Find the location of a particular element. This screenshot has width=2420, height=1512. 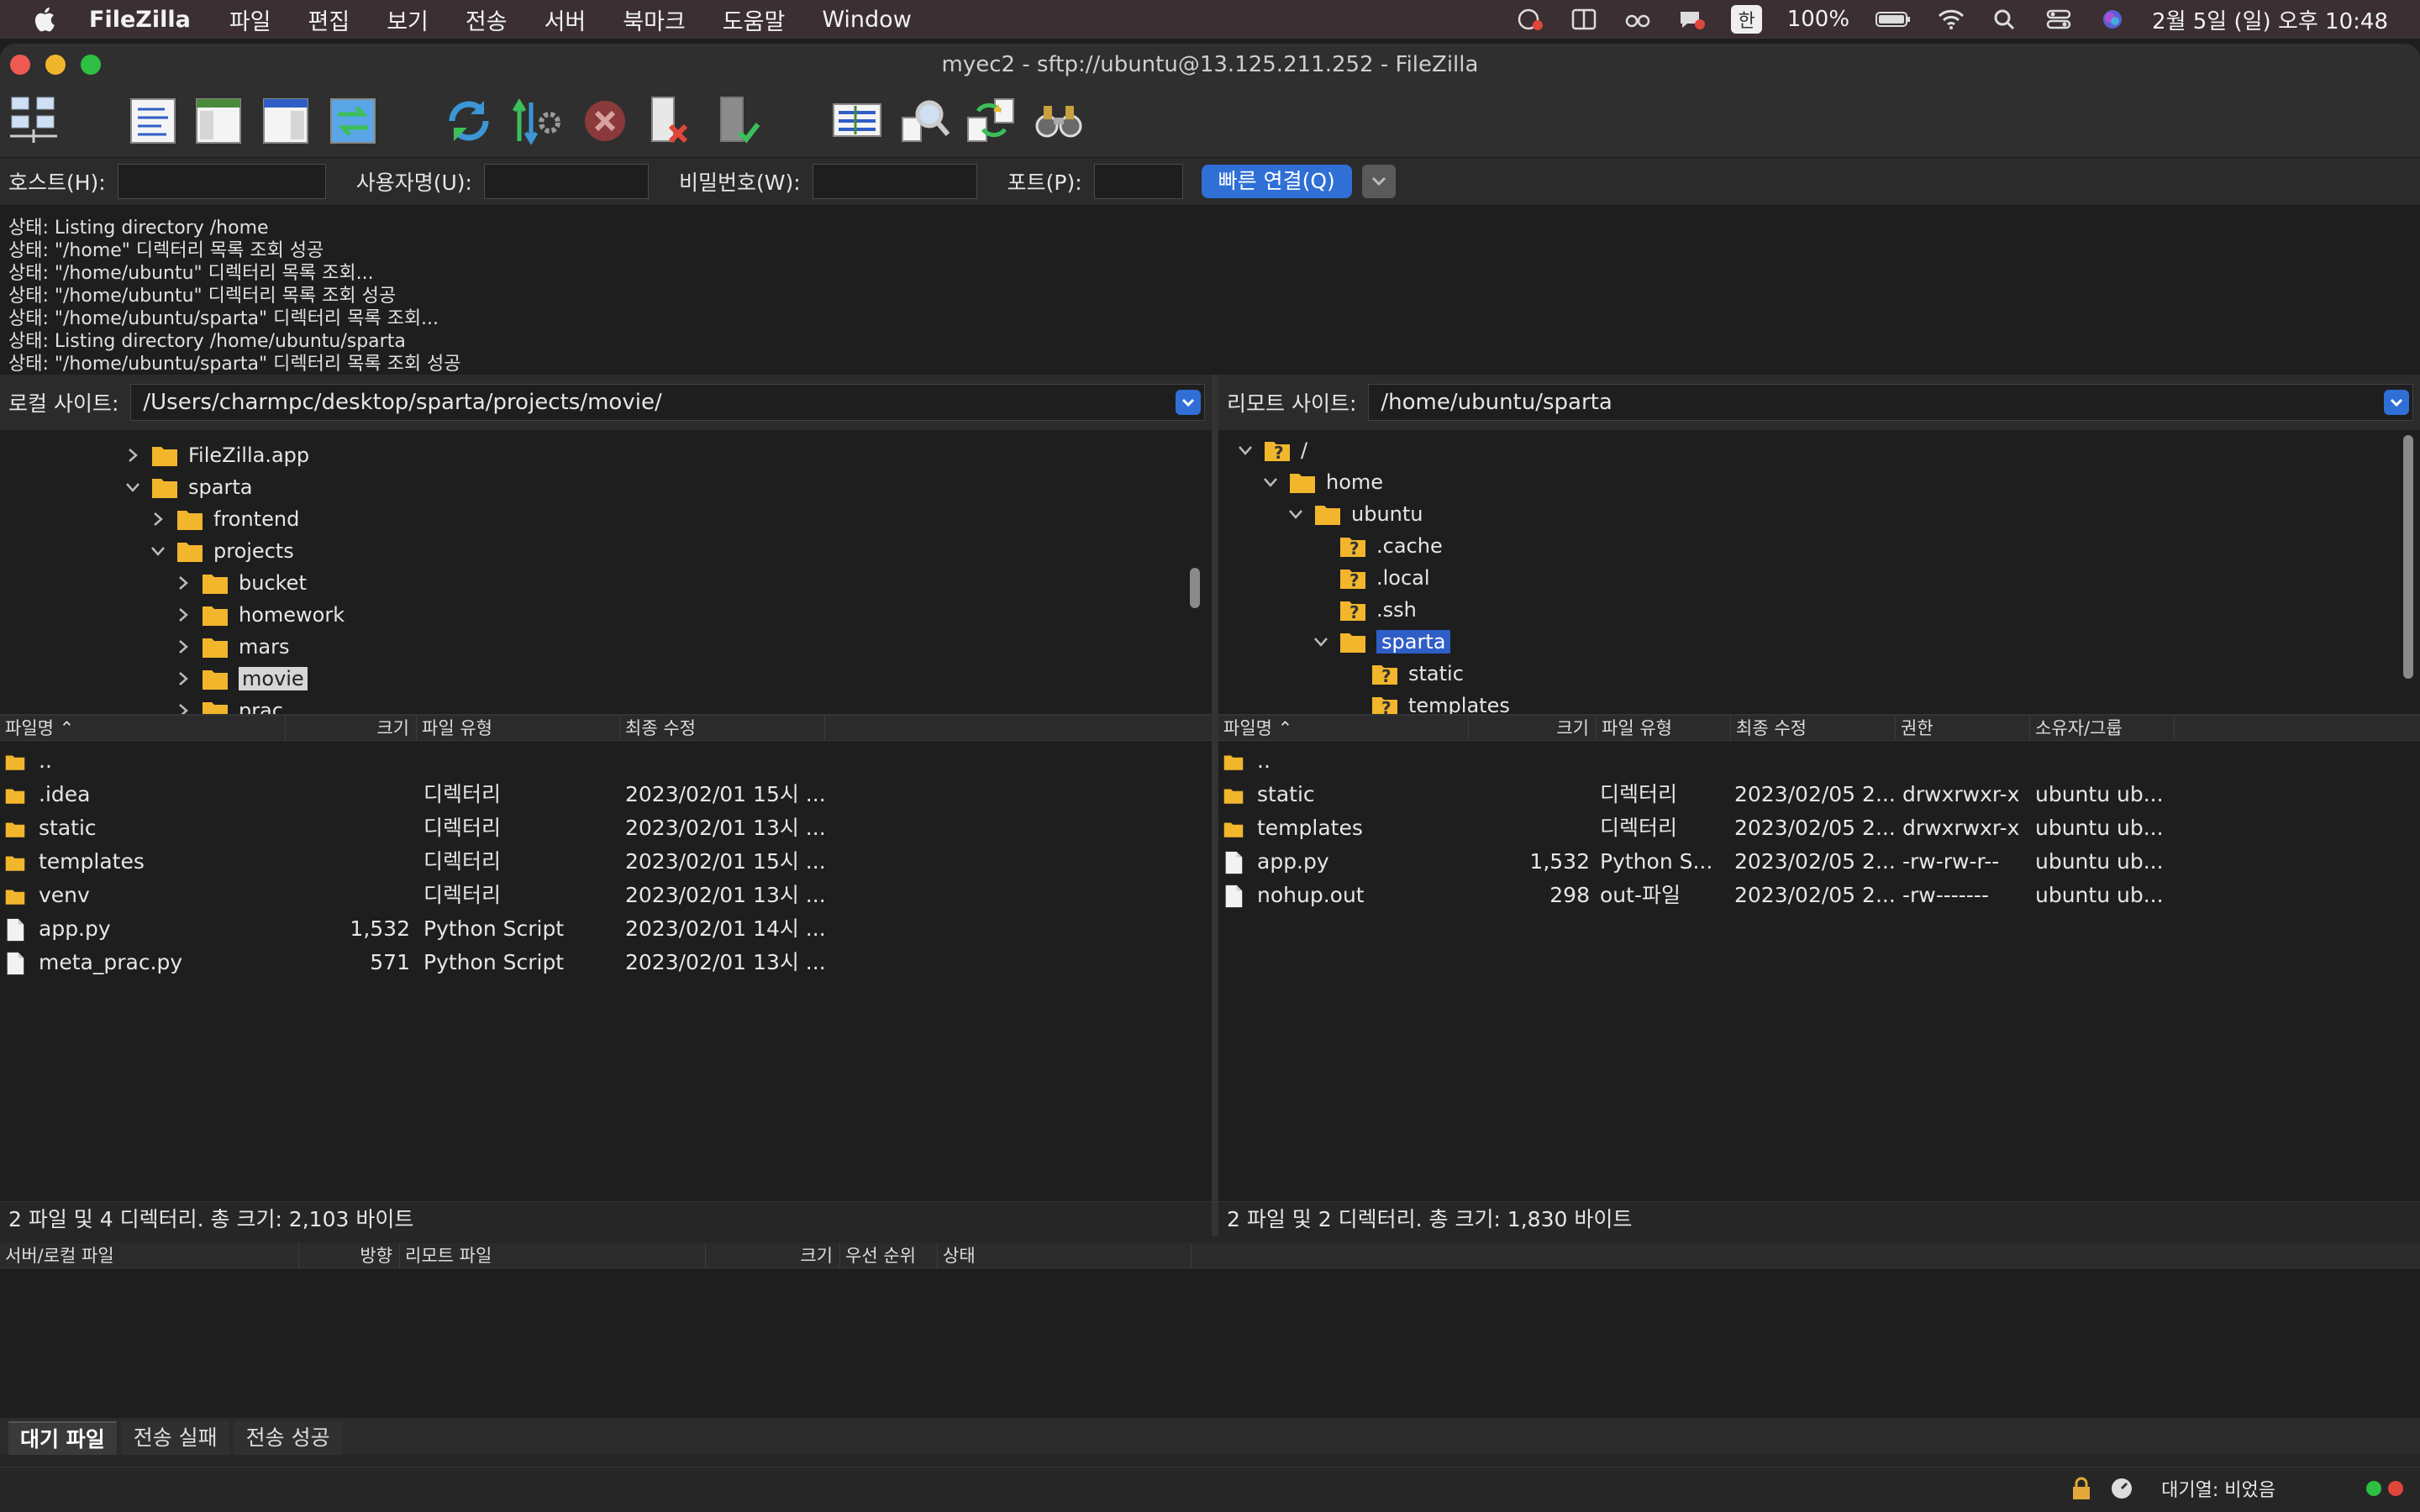

tree-node-bucket: bucket is located at coordinates (241, 583).